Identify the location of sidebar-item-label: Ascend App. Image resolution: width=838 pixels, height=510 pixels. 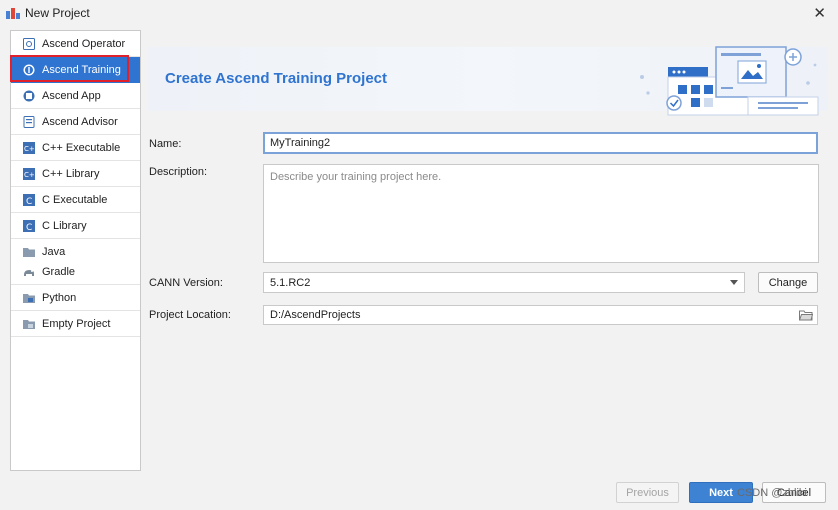
(71, 95).